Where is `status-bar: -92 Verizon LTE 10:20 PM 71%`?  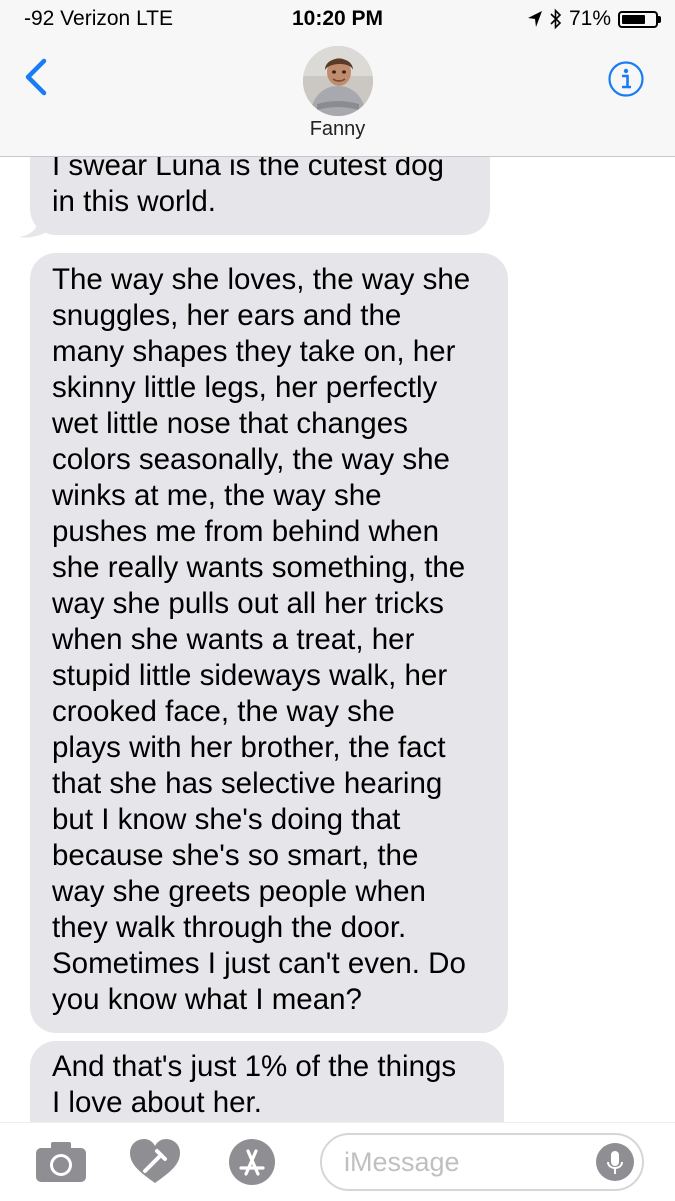
status-bar: -92 Verizon LTE 10:20 PM 71% is located at coordinates (337, 20).